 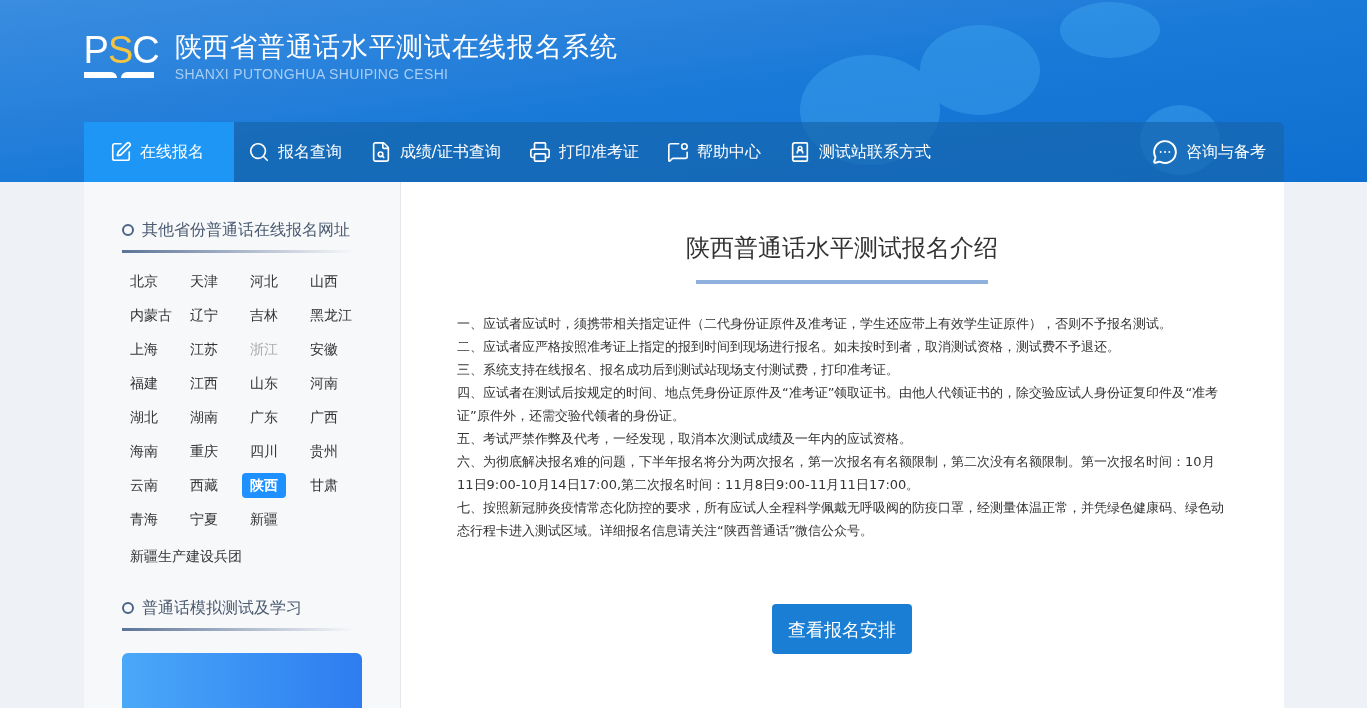 What do you see at coordinates (836, 473) in the screenshot?
I see `notice-paragraph: 六、为彻底解决报名难的问题，下半年报名将分为两次报名，第一次报名有名额限制，第二次没有名额限制。第一次报名时间：10月11日9:00-10月14日17:00,第二次报名时间：11月8日9:00-11月11日17:00。` at bounding box center [836, 473].